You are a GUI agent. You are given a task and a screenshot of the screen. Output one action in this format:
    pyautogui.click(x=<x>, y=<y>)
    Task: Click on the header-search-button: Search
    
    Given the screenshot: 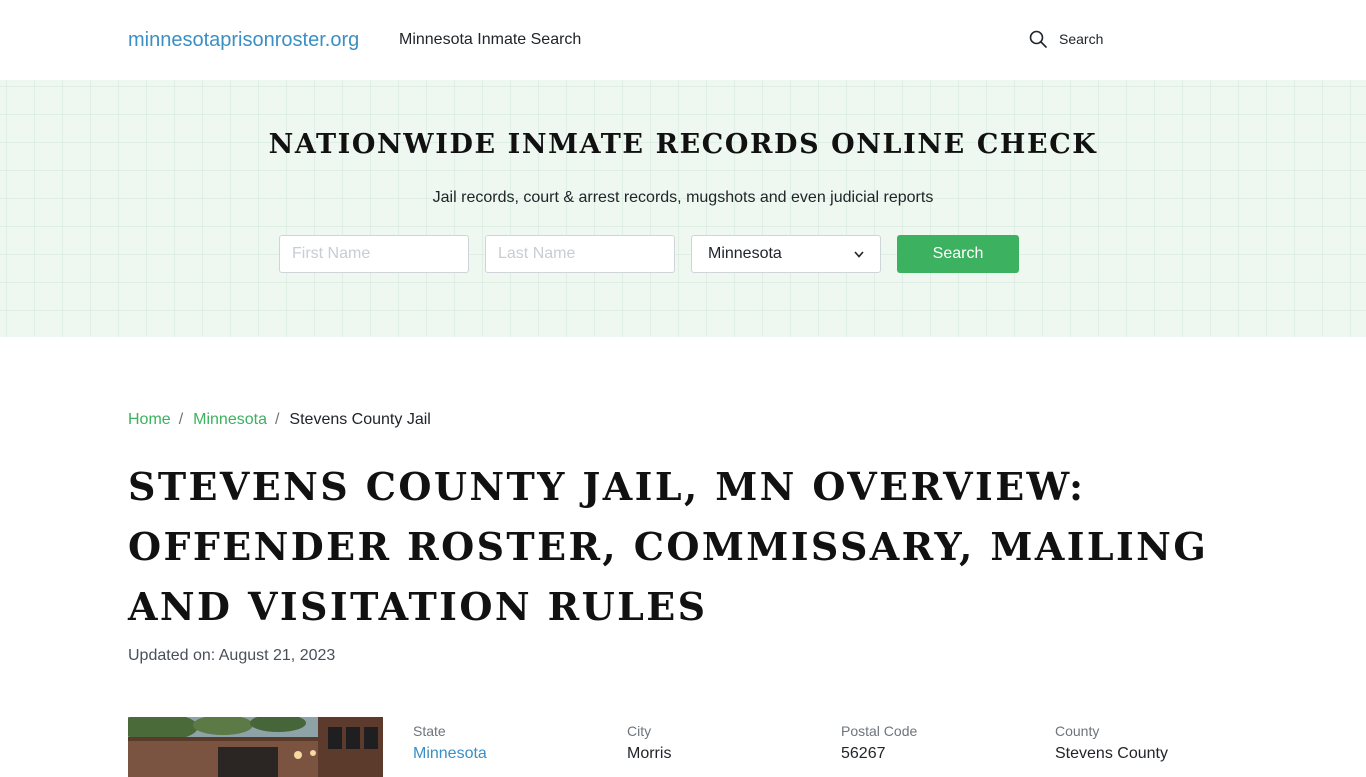 What is the action you would take?
    pyautogui.click(x=1066, y=39)
    